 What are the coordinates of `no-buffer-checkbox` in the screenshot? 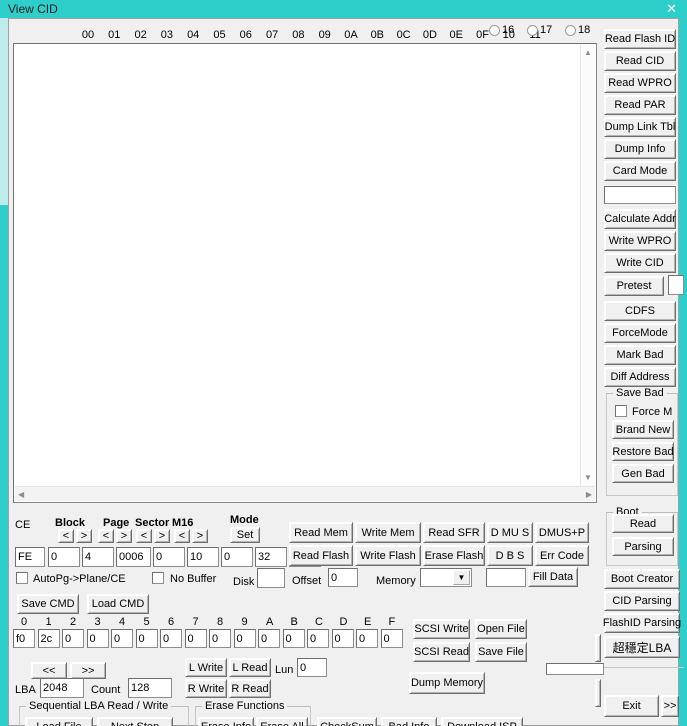 It's located at (158, 578).